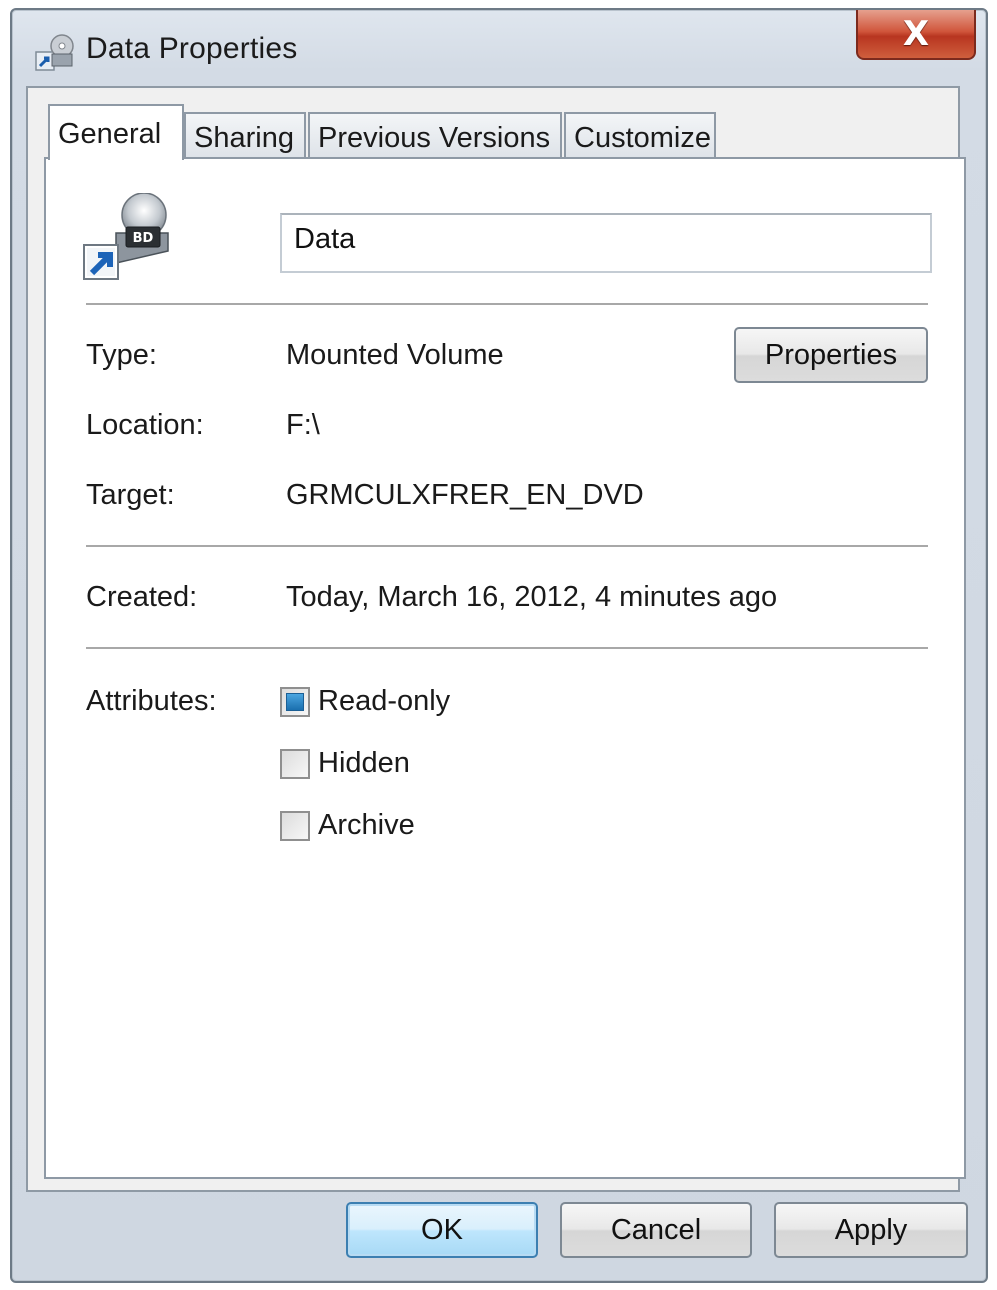 The width and height of the screenshot is (997, 1290). What do you see at coordinates (871, 1230) in the screenshot?
I see `apply-button: Apply` at bounding box center [871, 1230].